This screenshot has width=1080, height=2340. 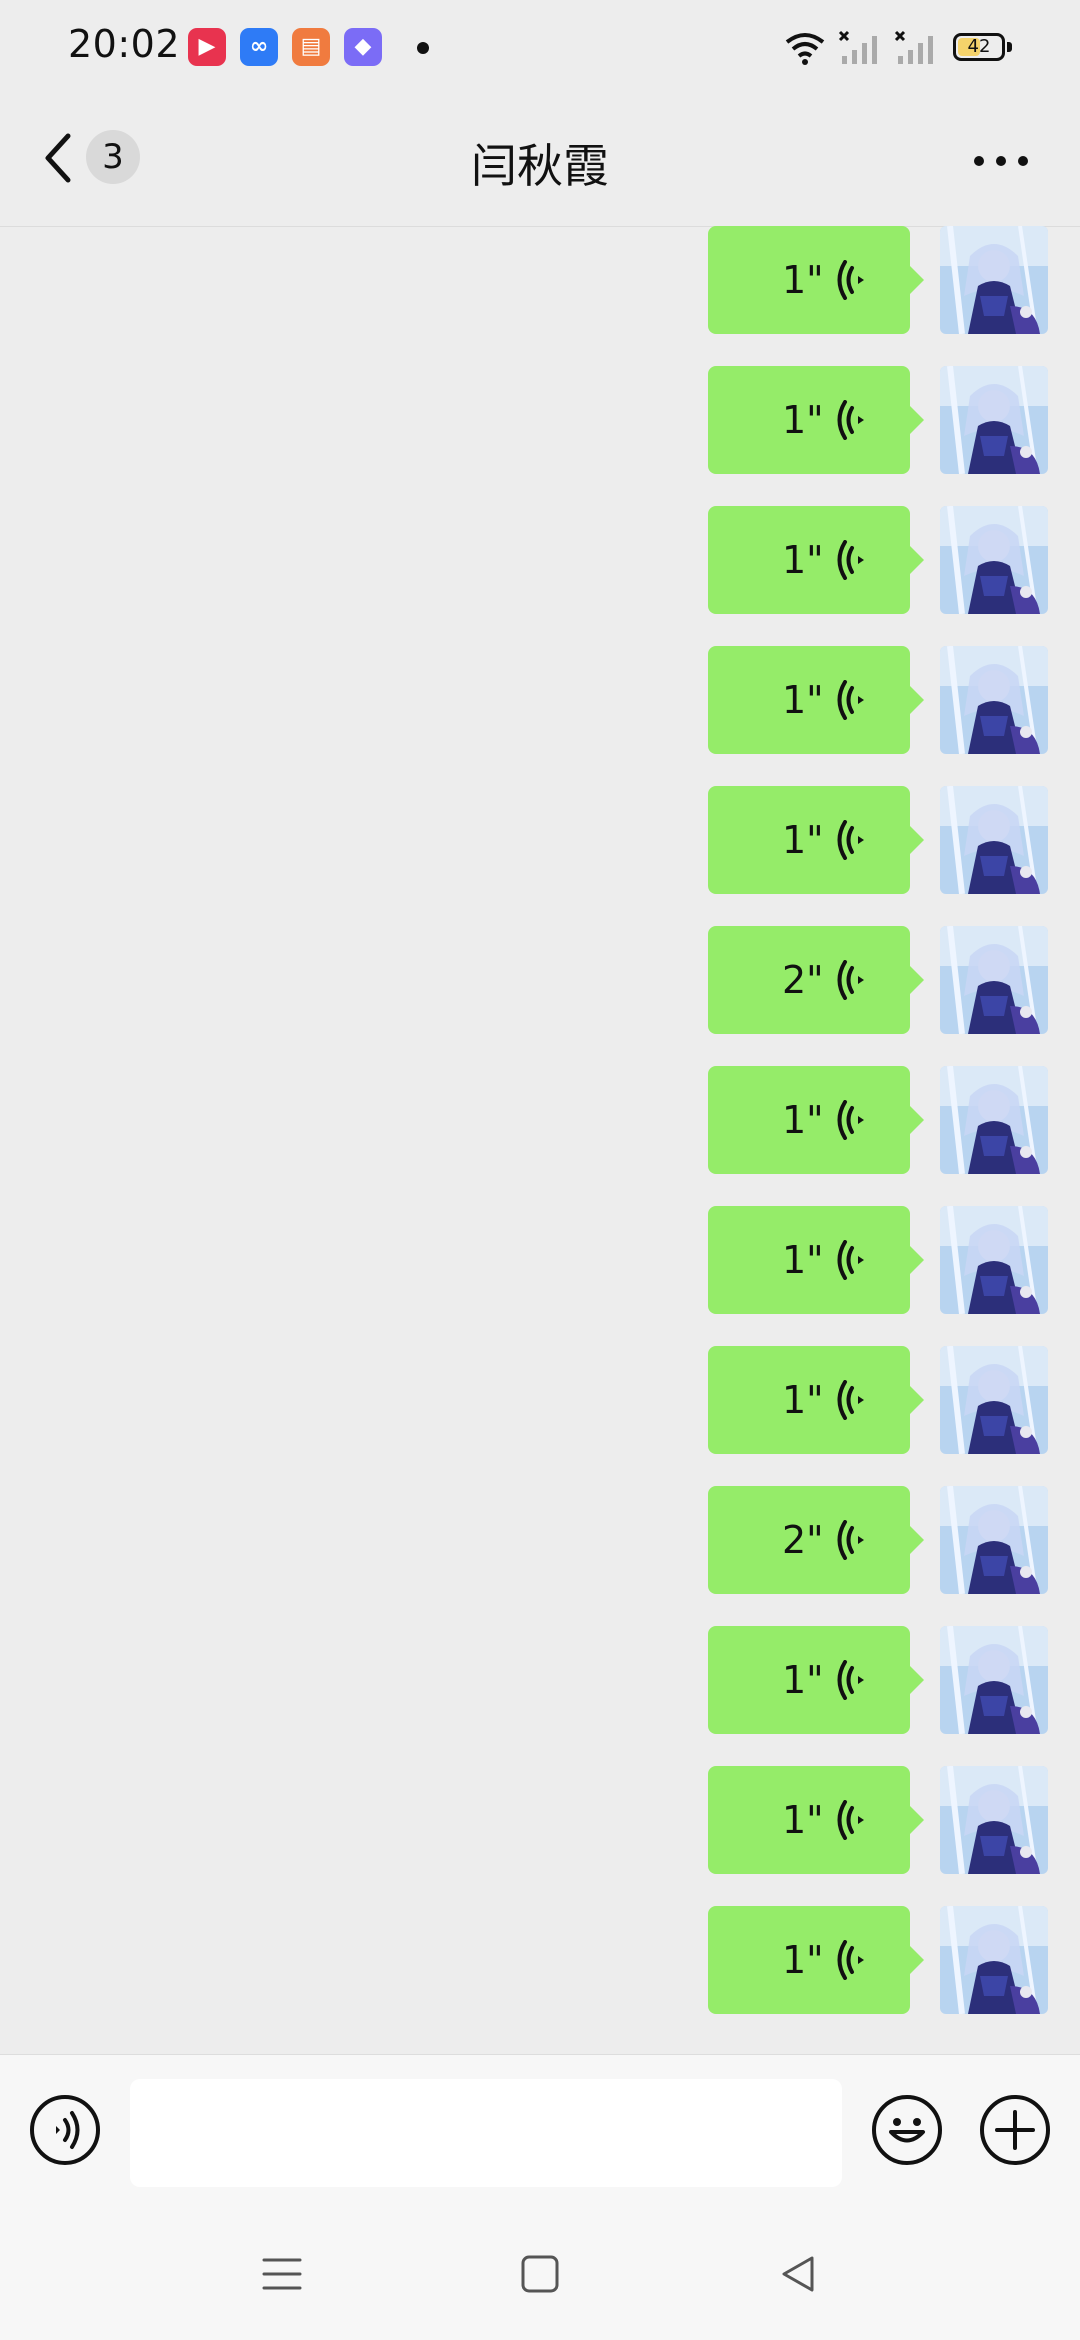 I want to click on chat-header: 3 闫秋霞, so click(x=540, y=161).